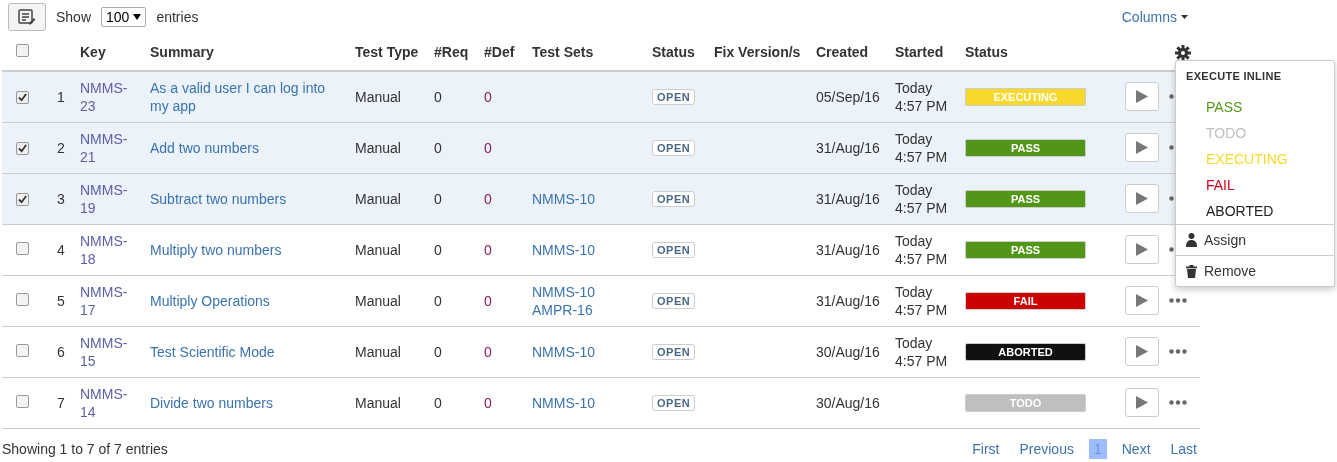 The image size is (1337, 462). Describe the element at coordinates (1184, 17) in the screenshot. I see `caret-icon` at that location.